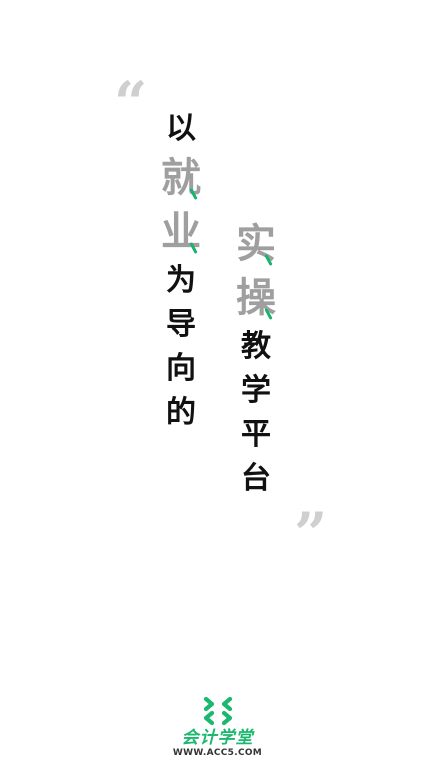 The width and height of the screenshot is (435, 780). I want to click on slogan-char-text: 为, so click(181, 280).